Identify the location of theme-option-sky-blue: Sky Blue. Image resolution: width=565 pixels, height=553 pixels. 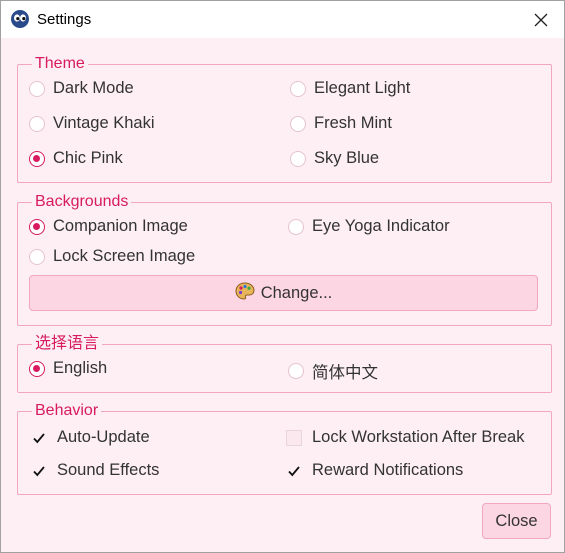
(334, 158).